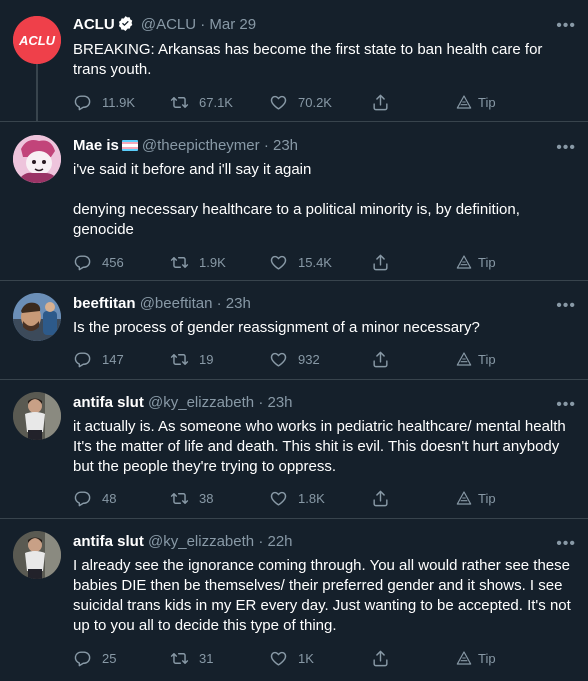 The height and width of the screenshot is (681, 588). I want to click on reply-button: 456, so click(98, 262).